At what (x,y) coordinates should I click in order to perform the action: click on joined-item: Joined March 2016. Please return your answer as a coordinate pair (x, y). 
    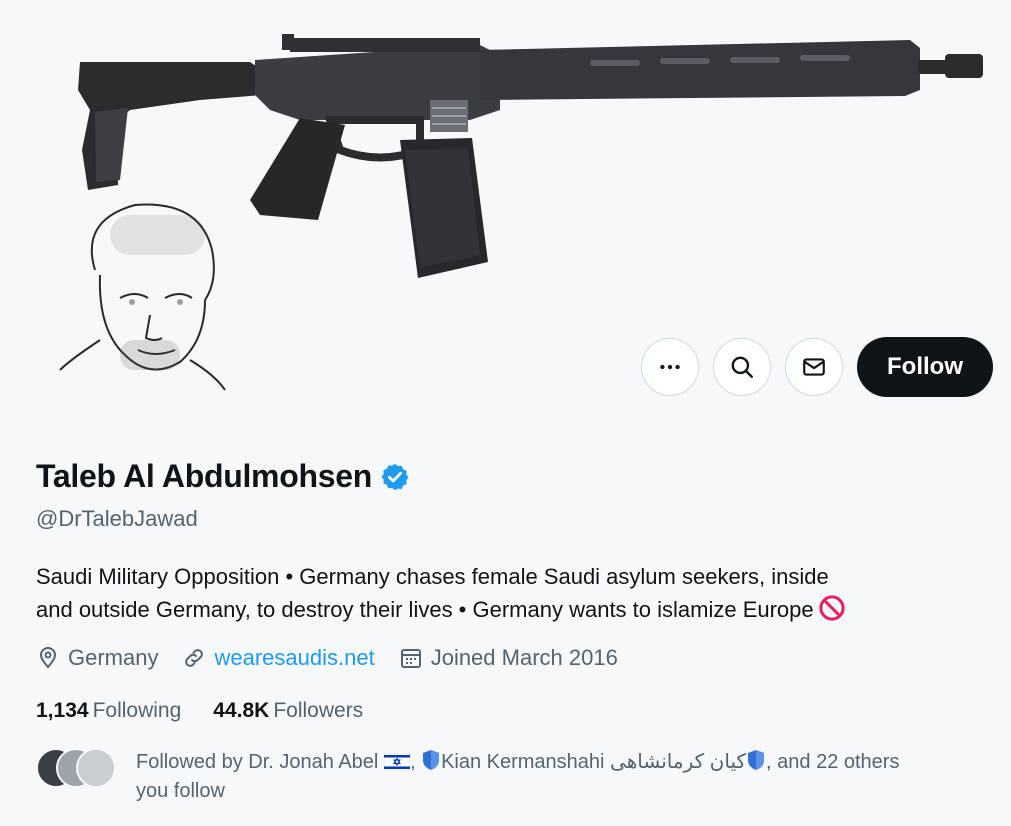
    Looking at the image, I should click on (508, 658).